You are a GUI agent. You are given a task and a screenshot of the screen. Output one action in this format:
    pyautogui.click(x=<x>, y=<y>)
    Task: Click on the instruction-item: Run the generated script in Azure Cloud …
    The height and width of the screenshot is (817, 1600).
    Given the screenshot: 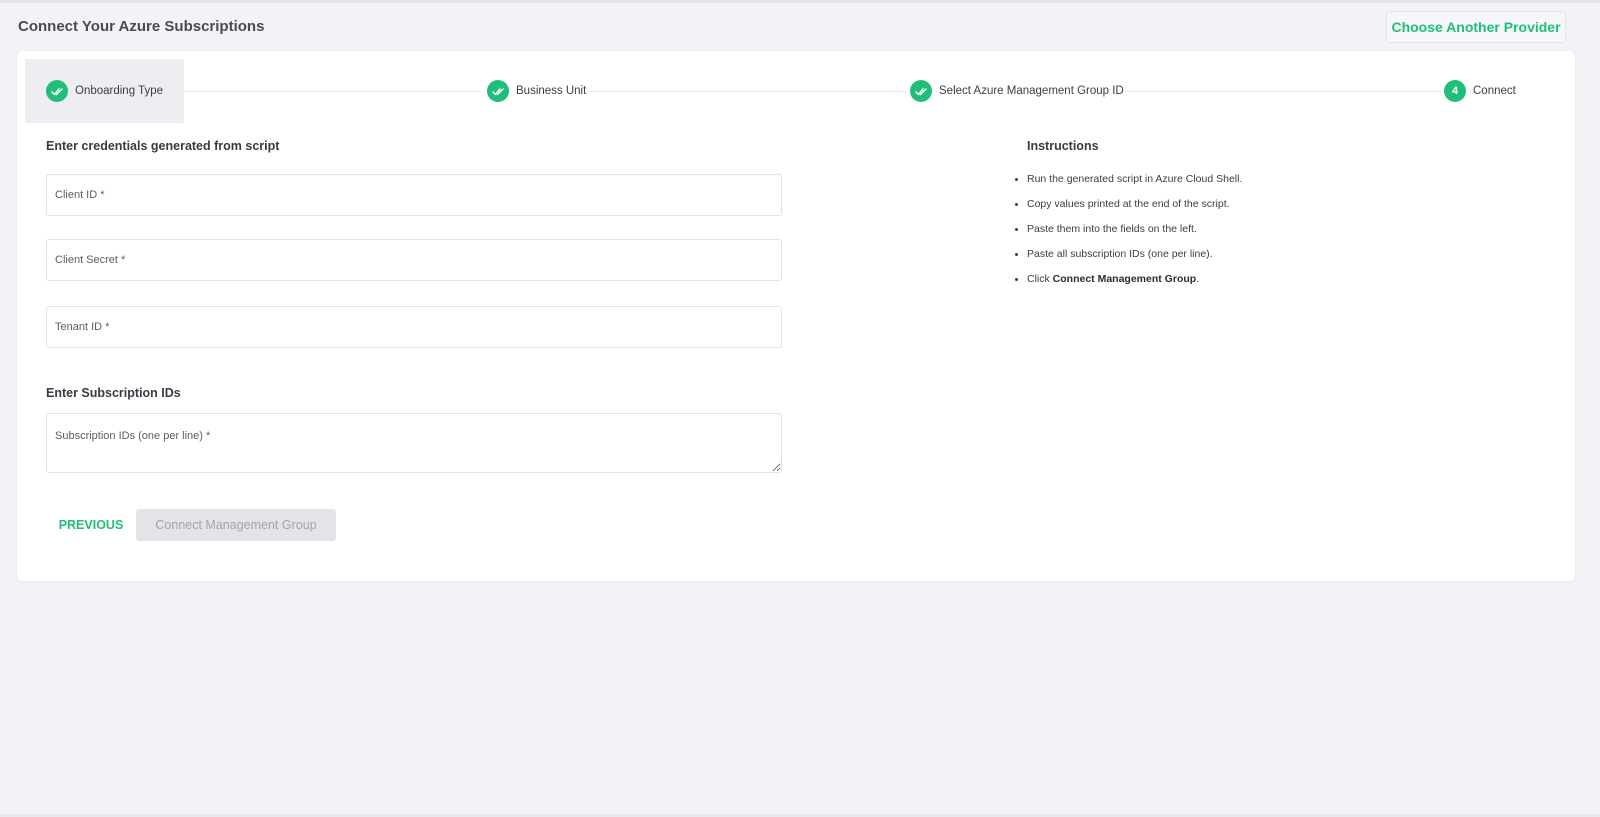 What is the action you would take?
    pyautogui.click(x=1127, y=184)
    